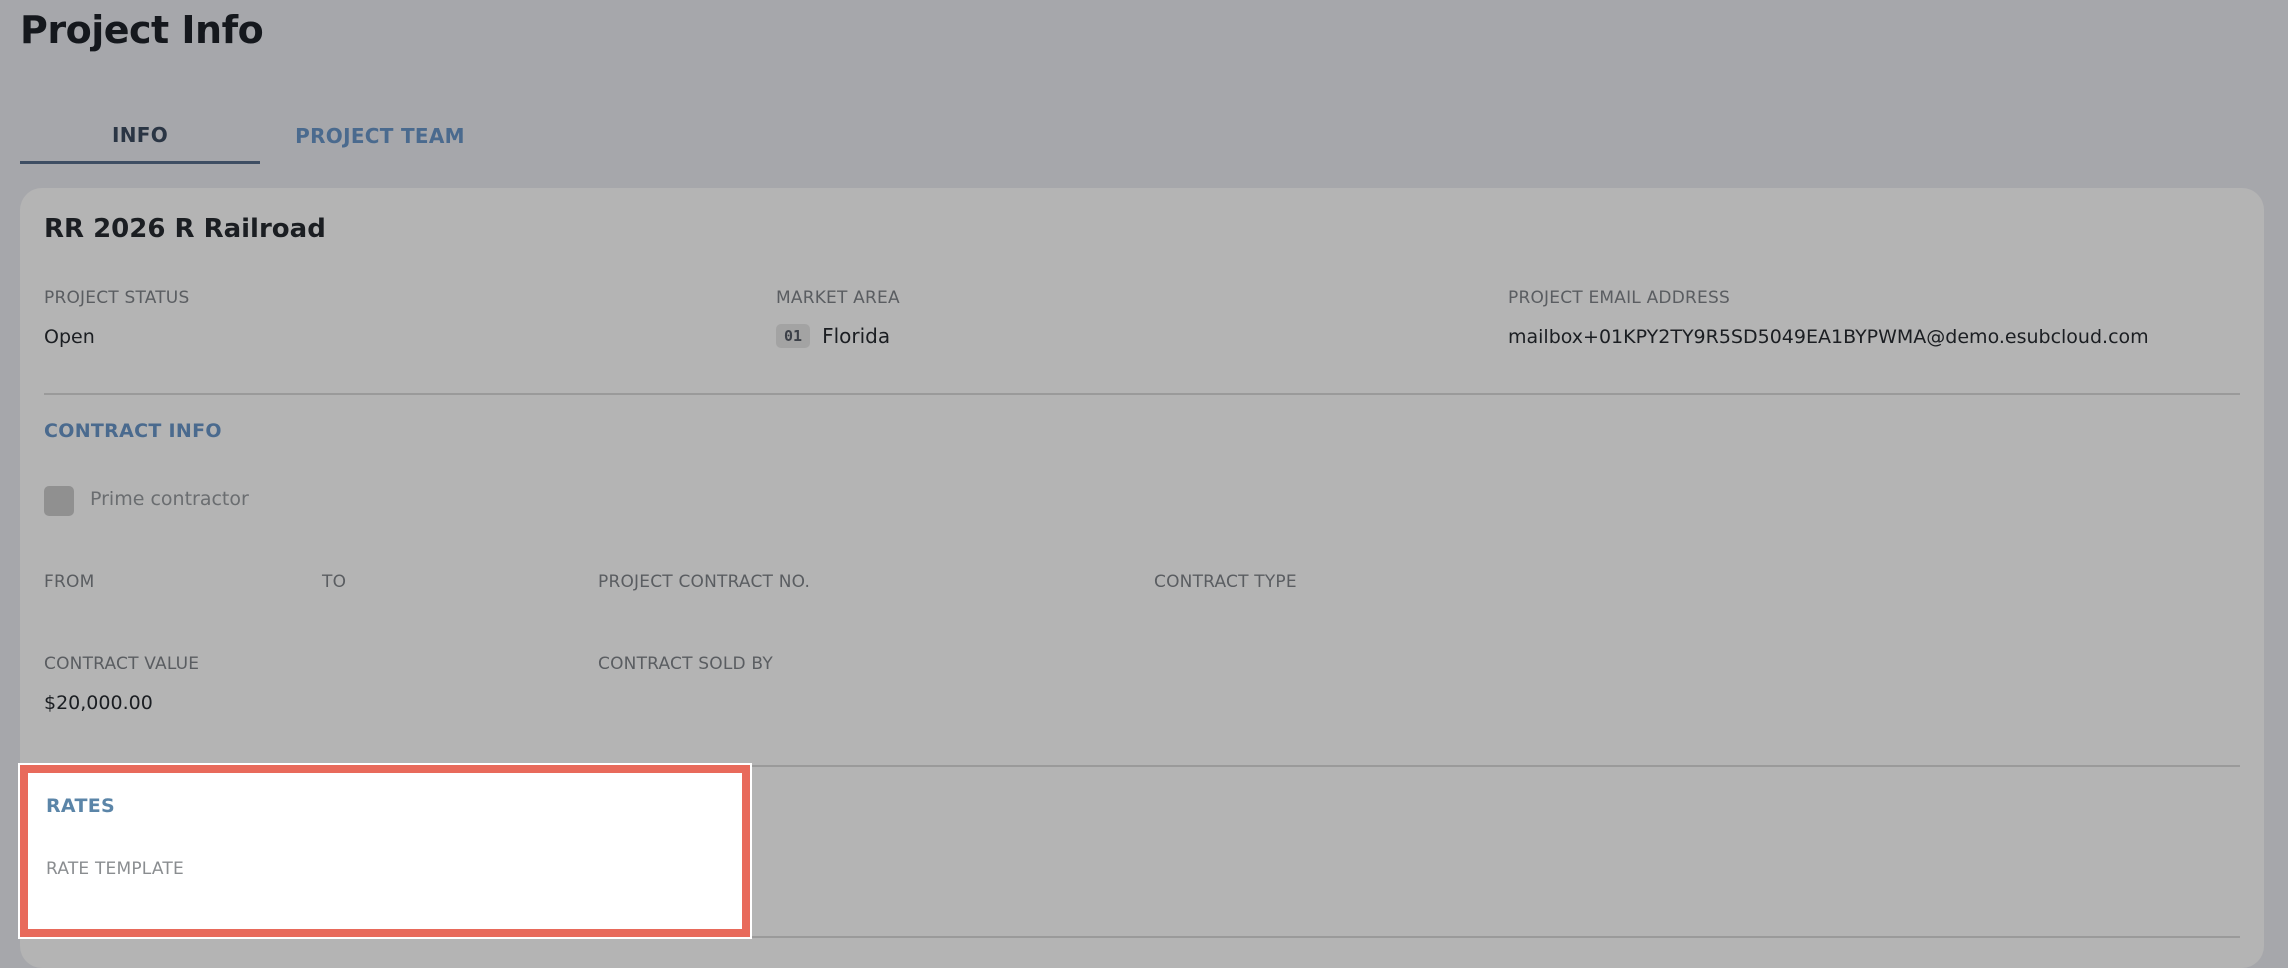  What do you see at coordinates (169, 499) in the screenshot?
I see `prime-contractor-label: Prime contractor` at bounding box center [169, 499].